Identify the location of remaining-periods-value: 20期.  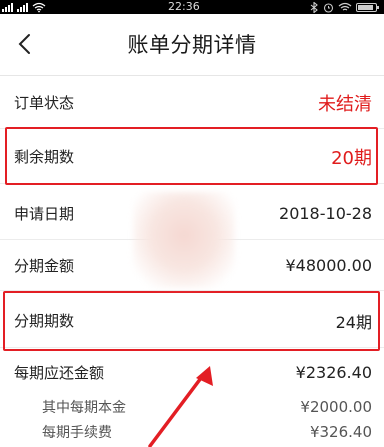
(351, 158).